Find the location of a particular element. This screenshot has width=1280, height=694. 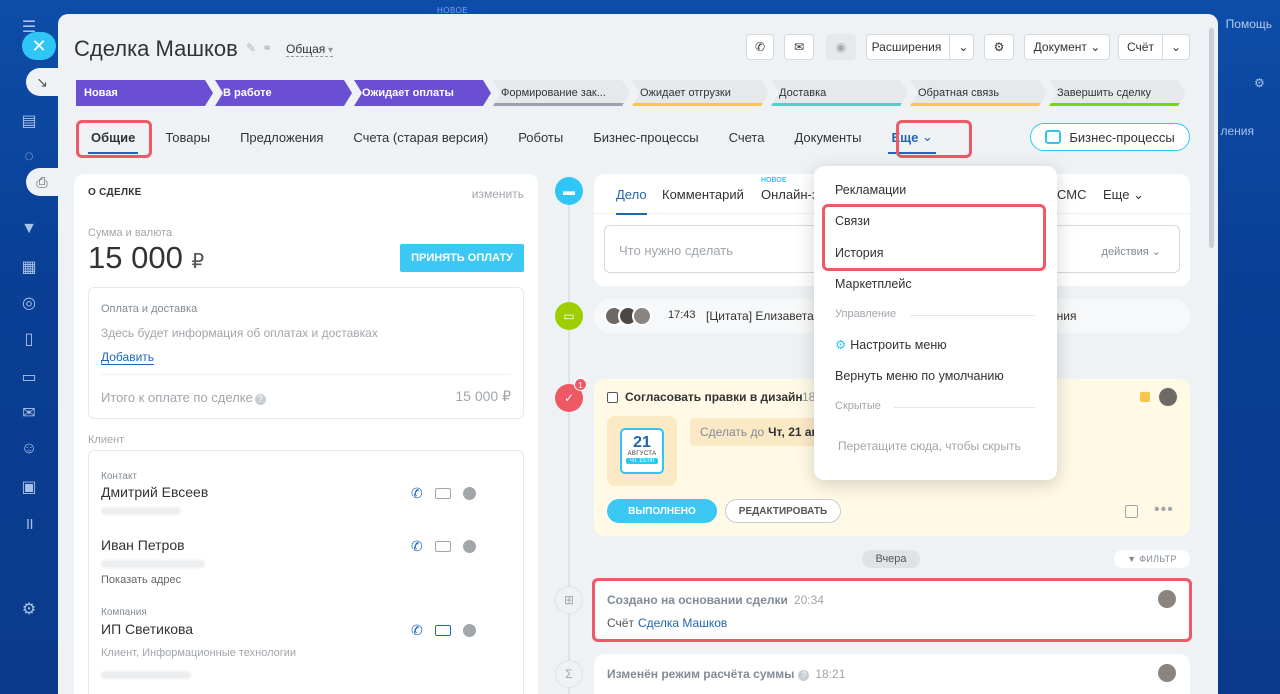

menu-item-configure: ⚙ Настроить меню is located at coordinates (891, 344).